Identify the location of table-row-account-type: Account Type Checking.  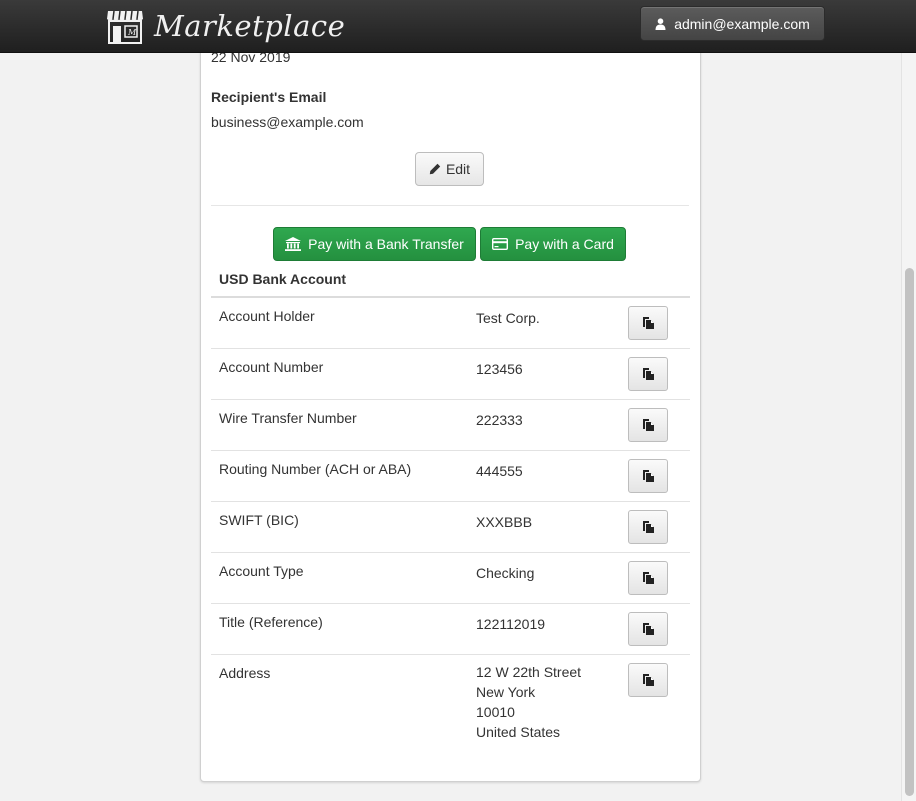
(450, 578).